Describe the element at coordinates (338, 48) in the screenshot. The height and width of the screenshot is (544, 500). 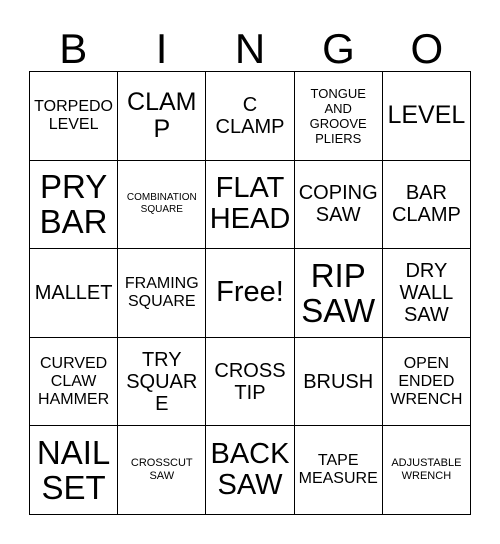
I see `bingo-header-letter-g: G` at that location.